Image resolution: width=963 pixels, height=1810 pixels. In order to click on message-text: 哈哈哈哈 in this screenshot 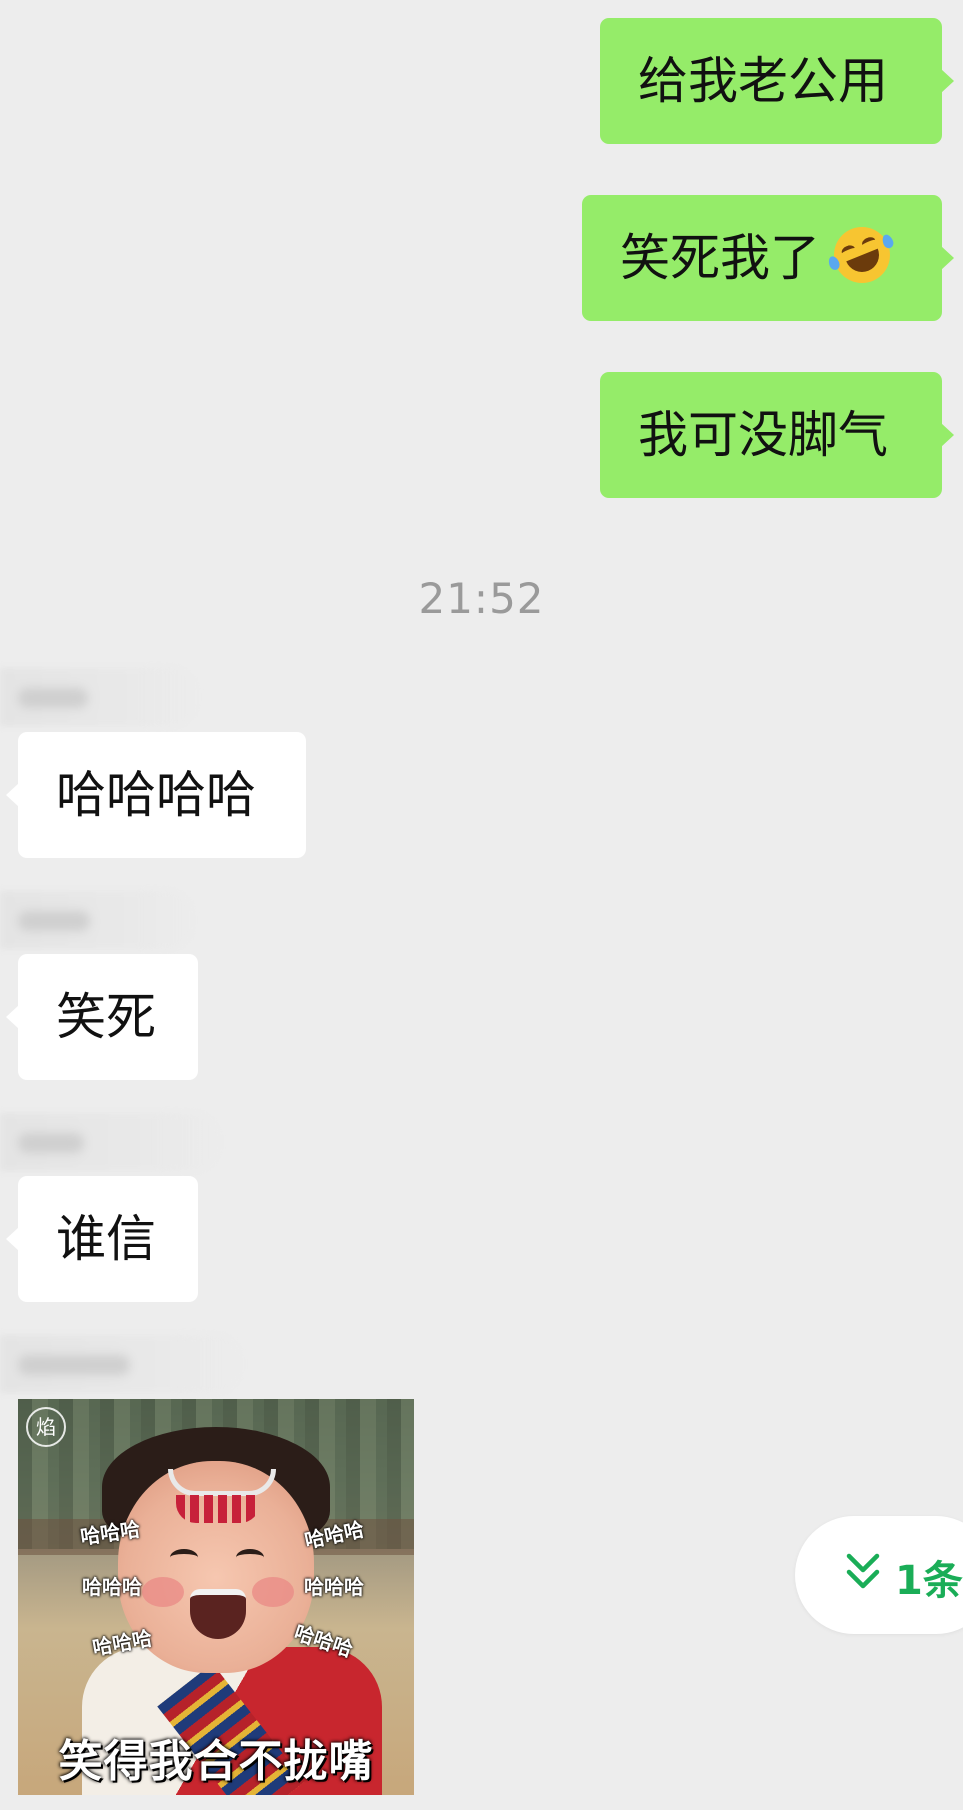, I will do `click(156, 795)`.